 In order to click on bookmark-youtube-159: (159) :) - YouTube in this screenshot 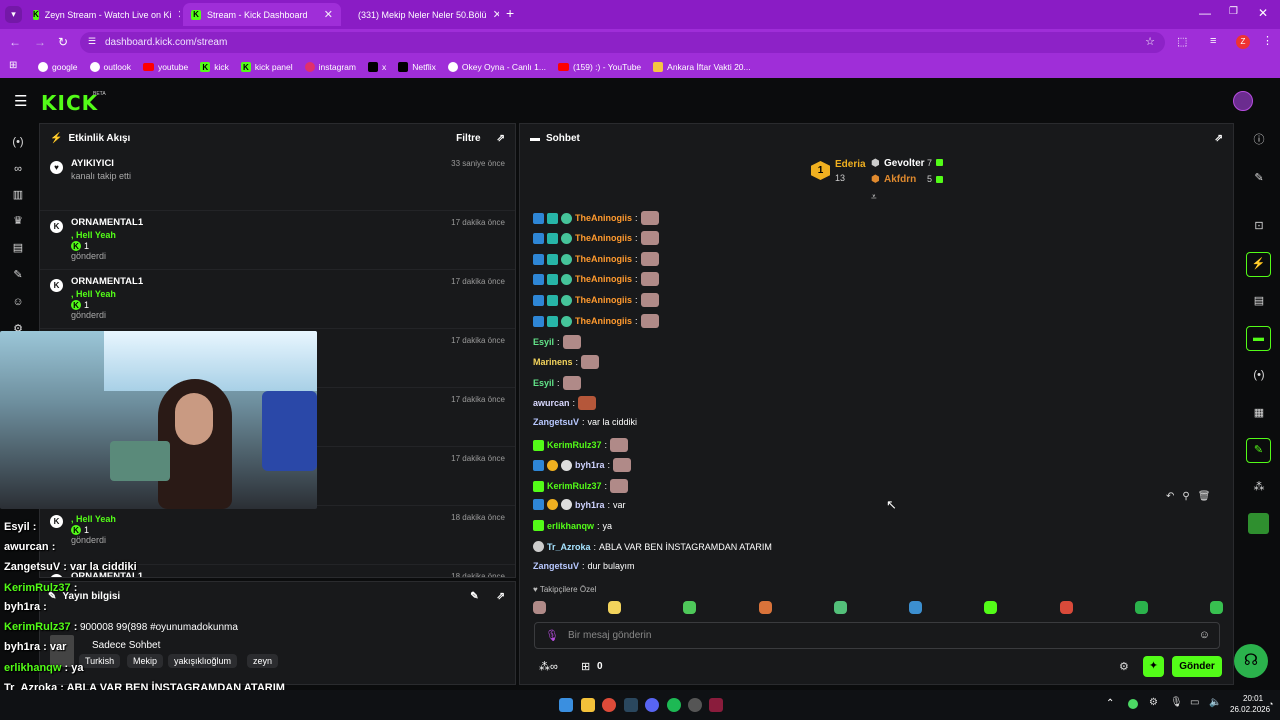, I will do `click(599, 67)`.